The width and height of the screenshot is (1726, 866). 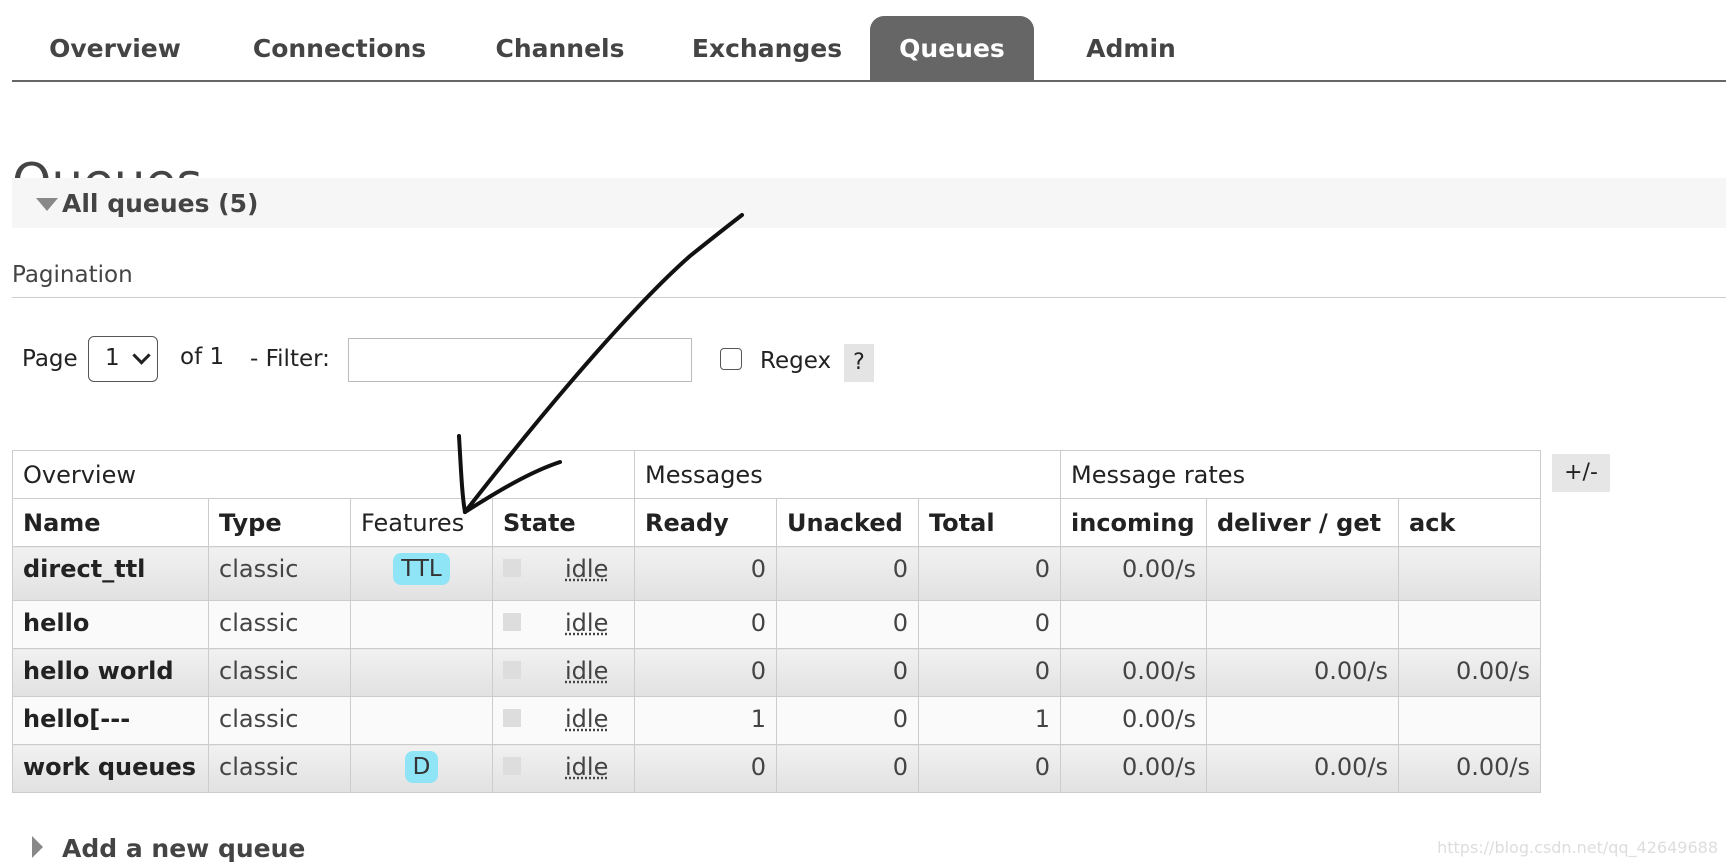 What do you see at coordinates (600, 363) in the screenshot?
I see `annotation-arrow` at bounding box center [600, 363].